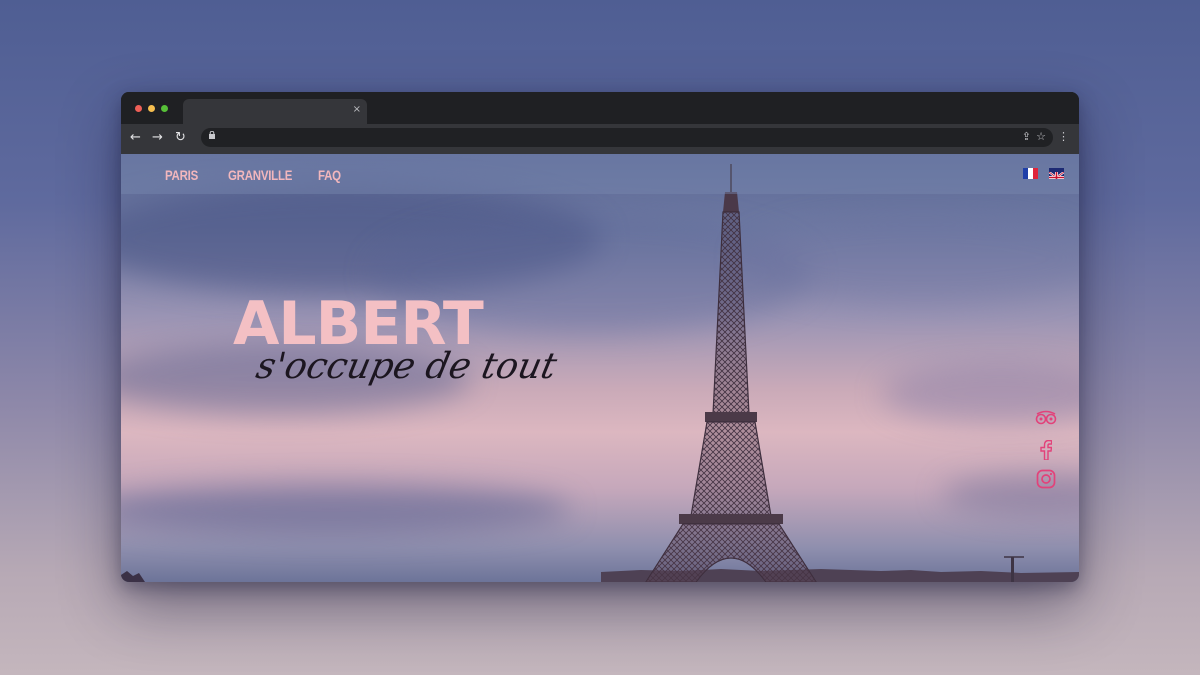 This screenshot has width=1200, height=675. What do you see at coordinates (1041, 136) in the screenshot?
I see `bookmark-star-icon: ☆` at bounding box center [1041, 136].